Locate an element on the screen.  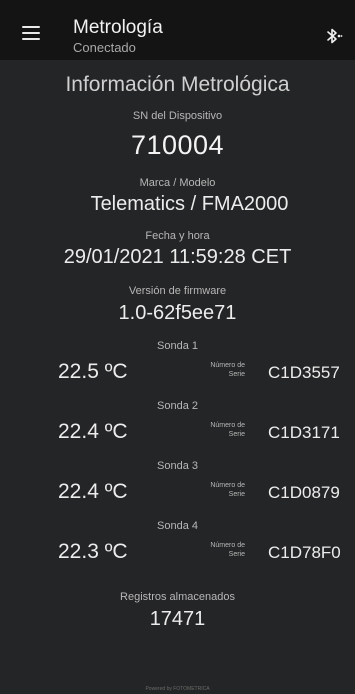
firmware-value: 1.0-62f5ee71 is located at coordinates (177, 313).